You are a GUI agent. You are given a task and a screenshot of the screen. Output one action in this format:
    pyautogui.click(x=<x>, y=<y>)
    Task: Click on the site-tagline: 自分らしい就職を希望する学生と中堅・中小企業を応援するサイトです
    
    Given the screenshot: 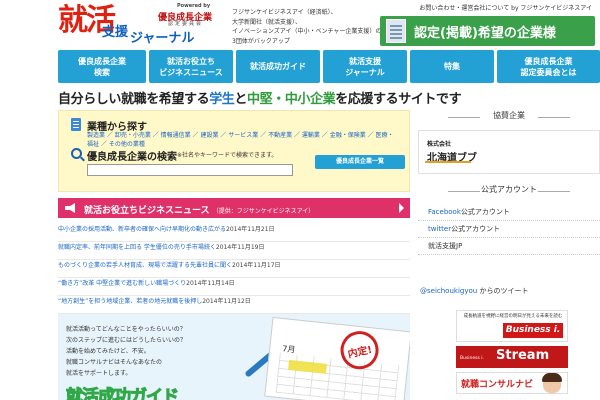 What is the action you would take?
    pyautogui.click(x=329, y=97)
    